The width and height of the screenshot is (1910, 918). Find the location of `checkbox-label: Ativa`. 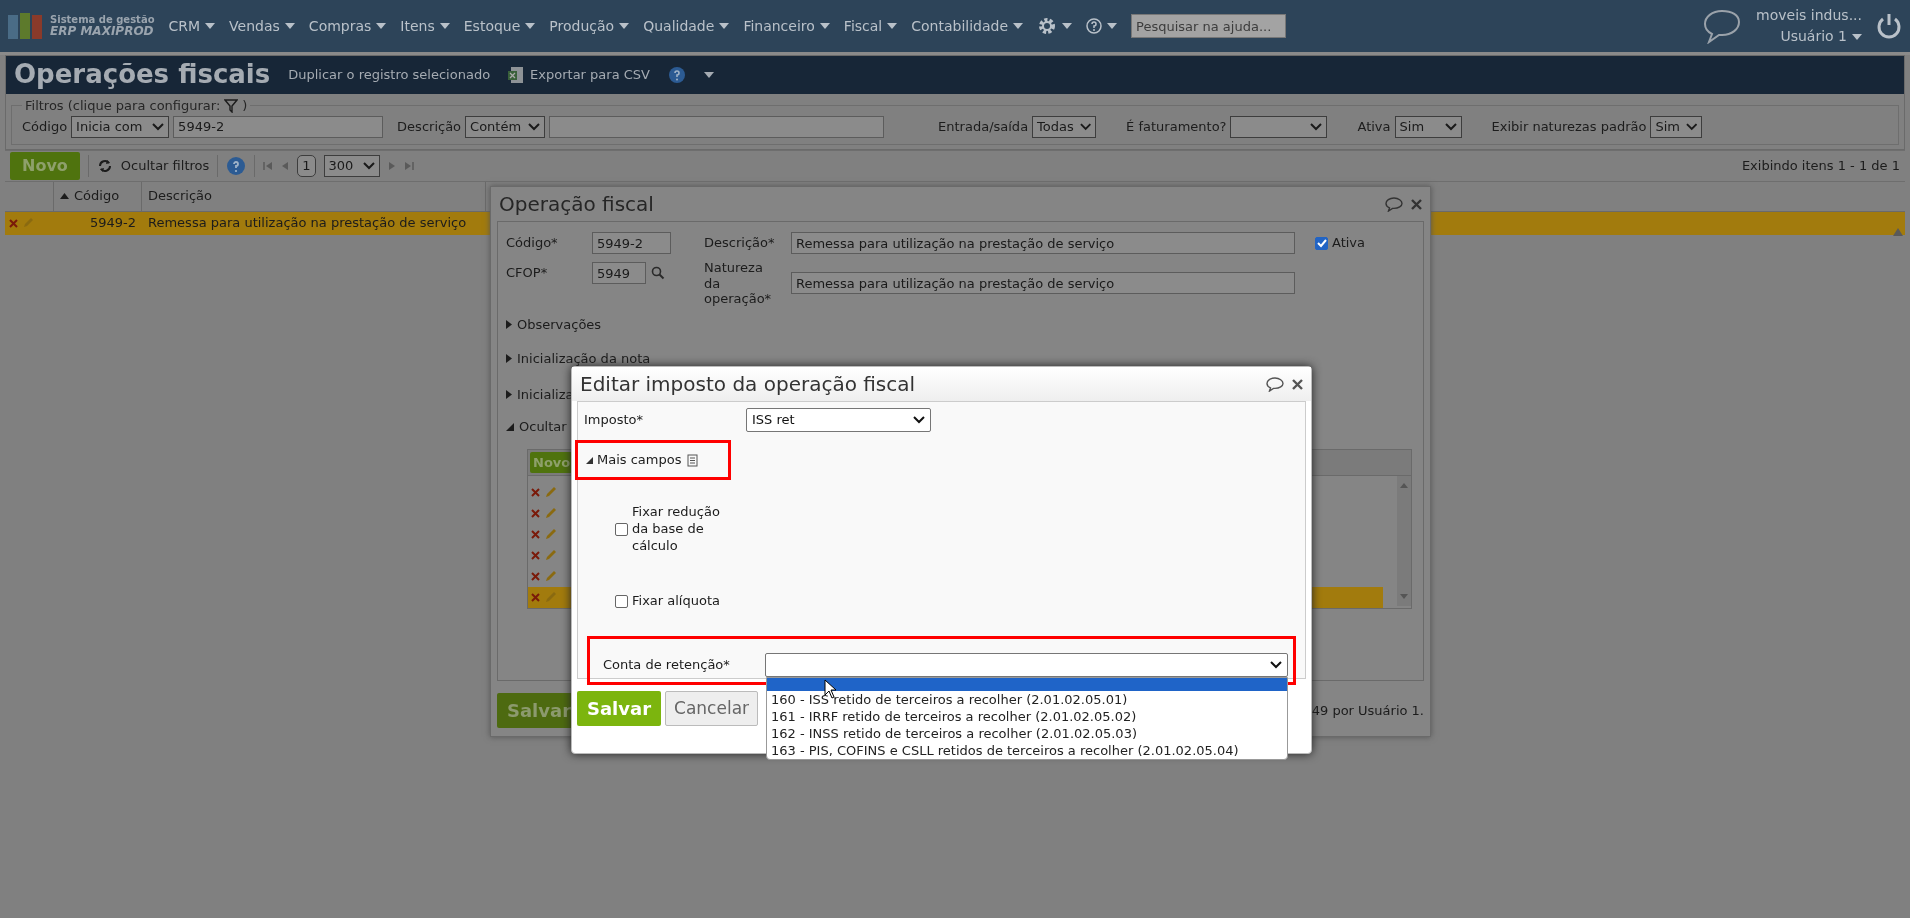

checkbox-label: Ativa is located at coordinates (1349, 243).